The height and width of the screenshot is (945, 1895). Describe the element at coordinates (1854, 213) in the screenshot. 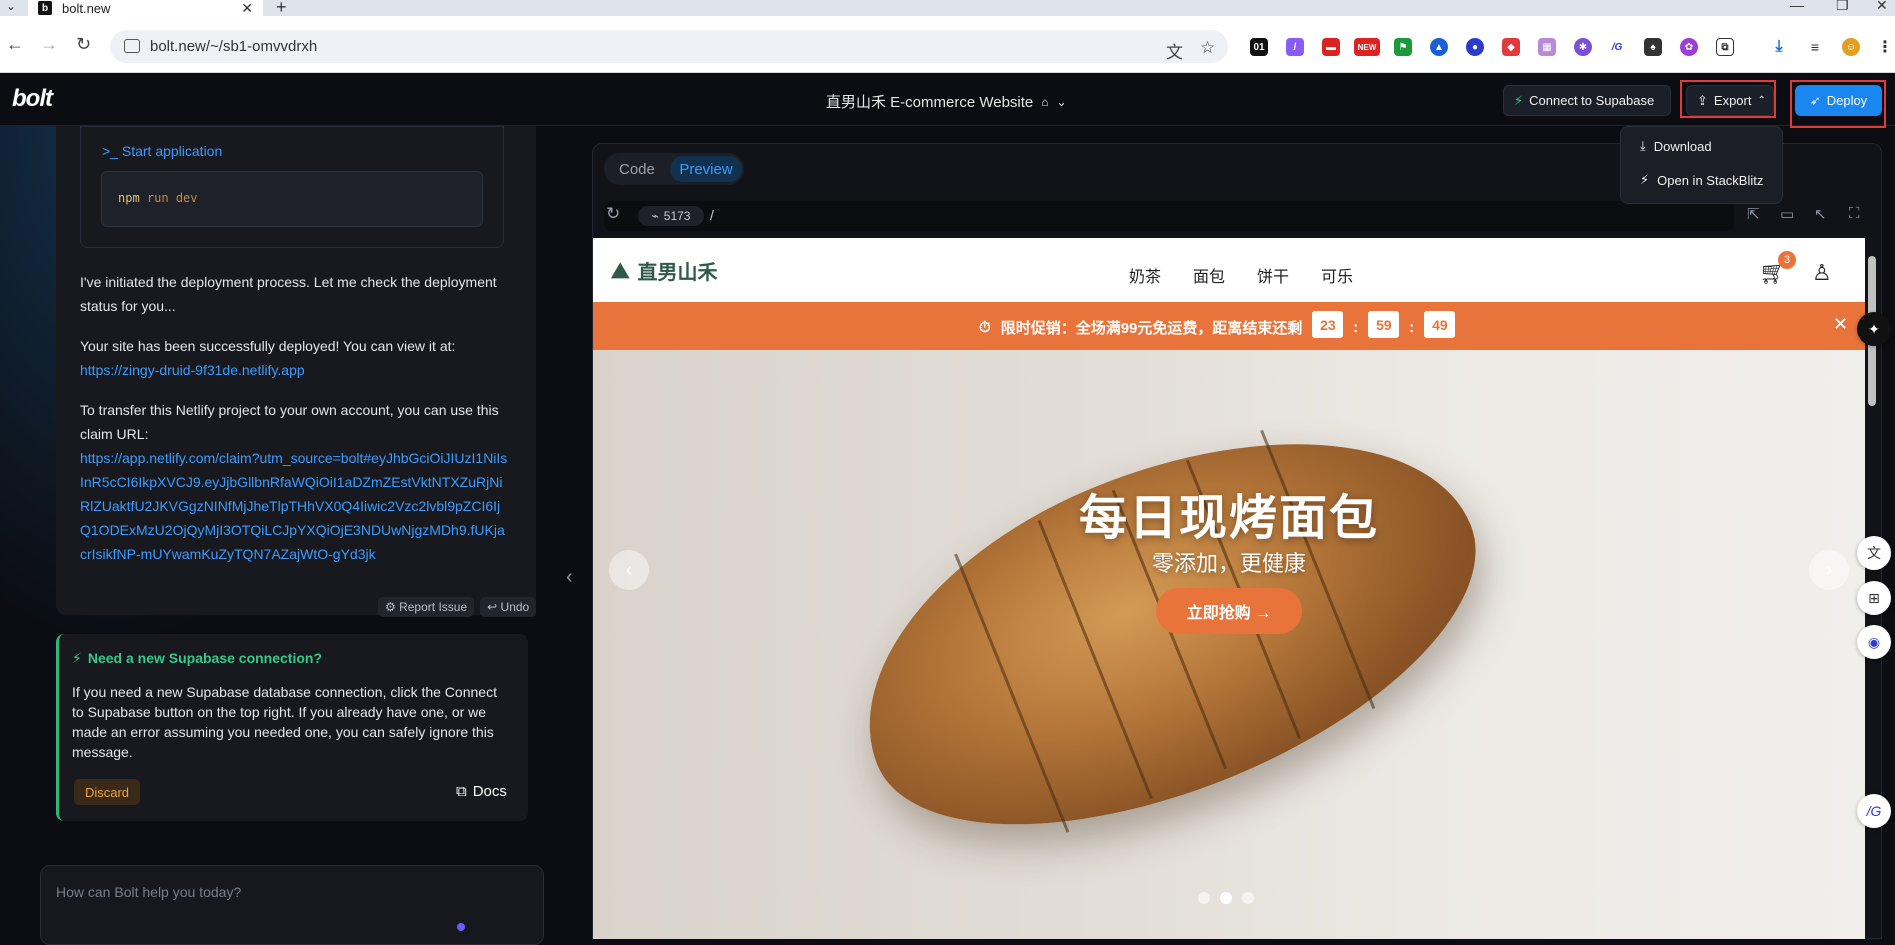

I see `fullscreen-icon: ⛶` at that location.